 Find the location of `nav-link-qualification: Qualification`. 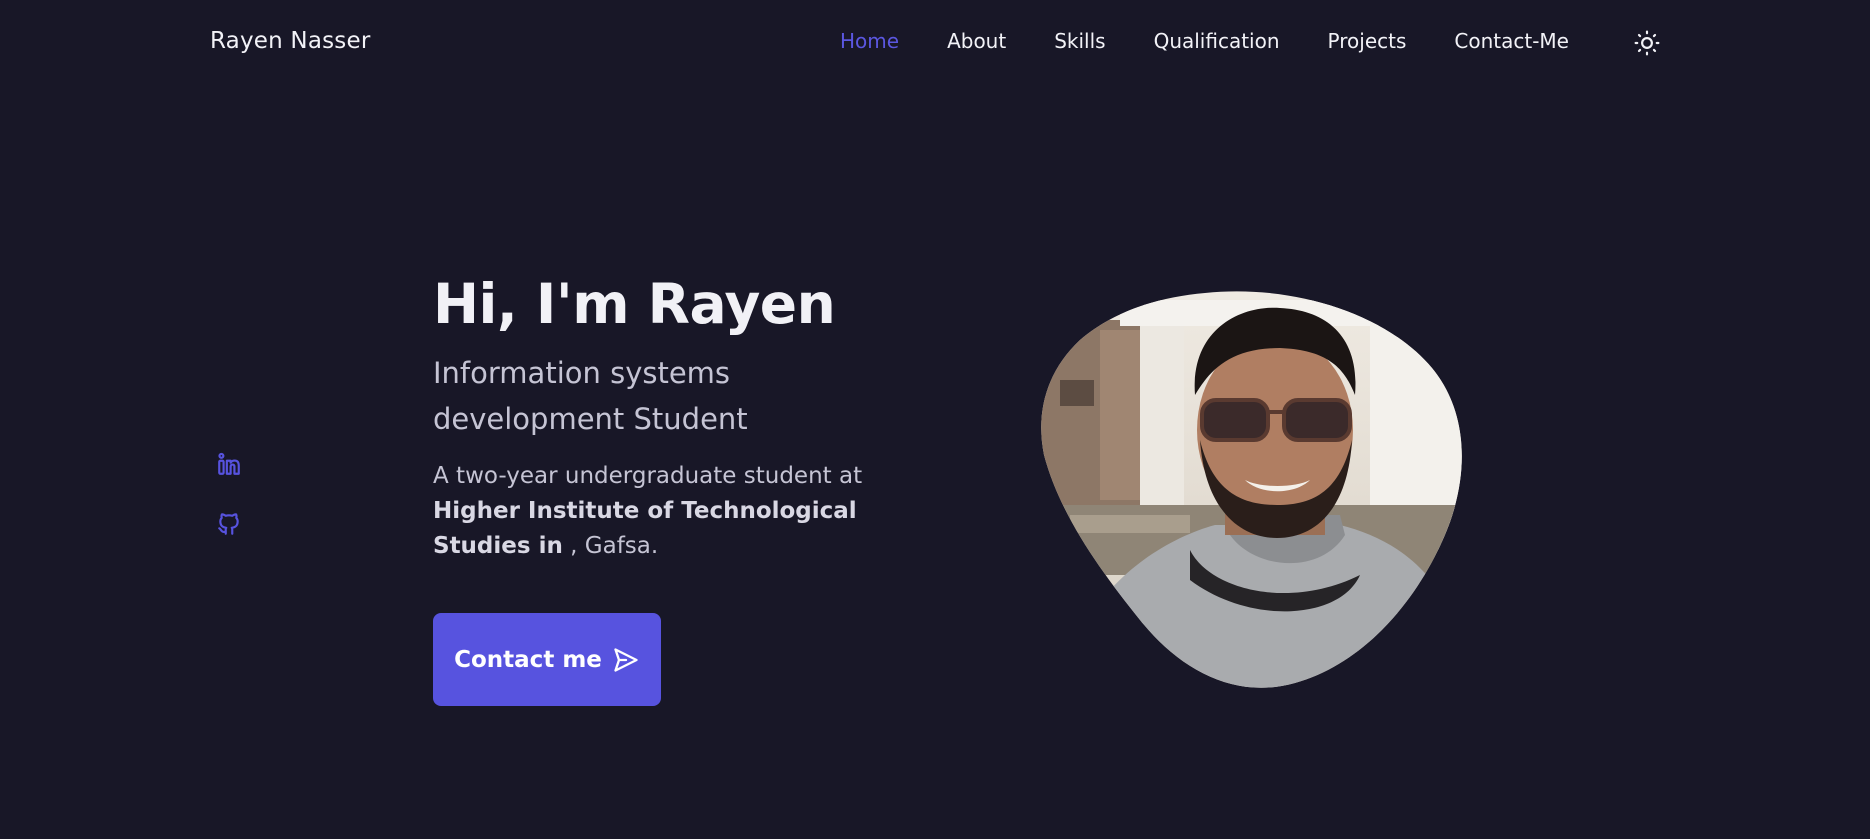

nav-link-qualification: Qualification is located at coordinates (1217, 41).